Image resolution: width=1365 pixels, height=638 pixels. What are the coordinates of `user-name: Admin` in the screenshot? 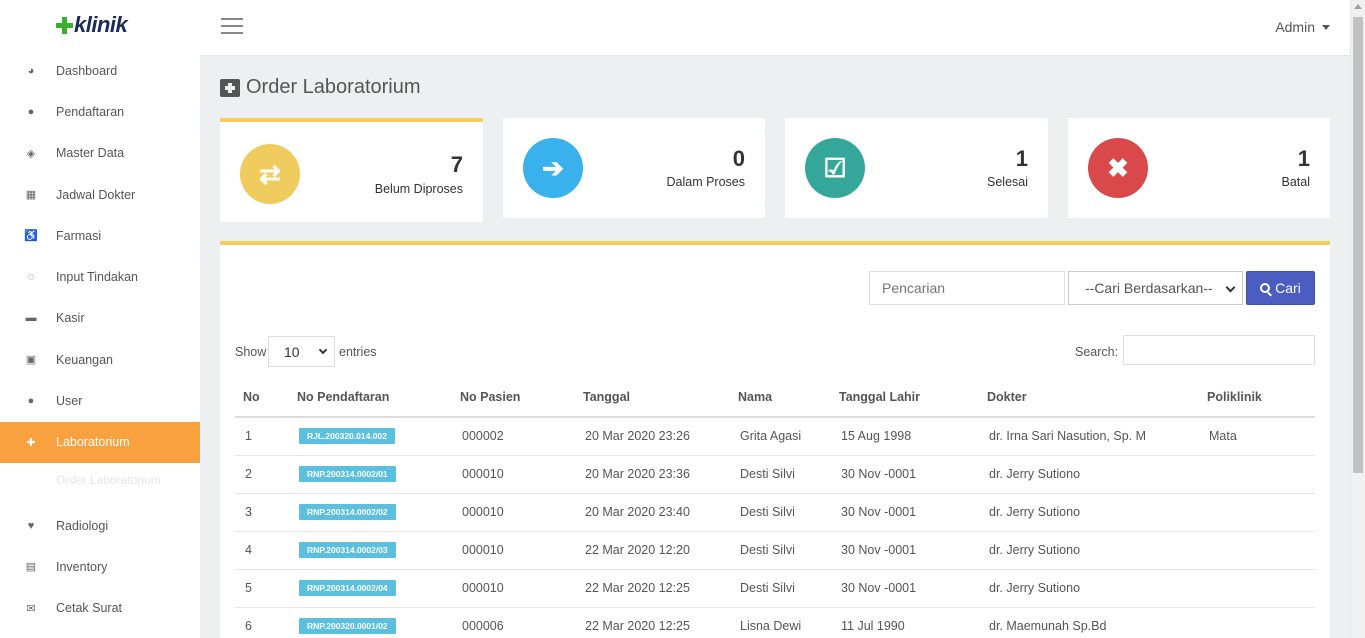 It's located at (1295, 27).